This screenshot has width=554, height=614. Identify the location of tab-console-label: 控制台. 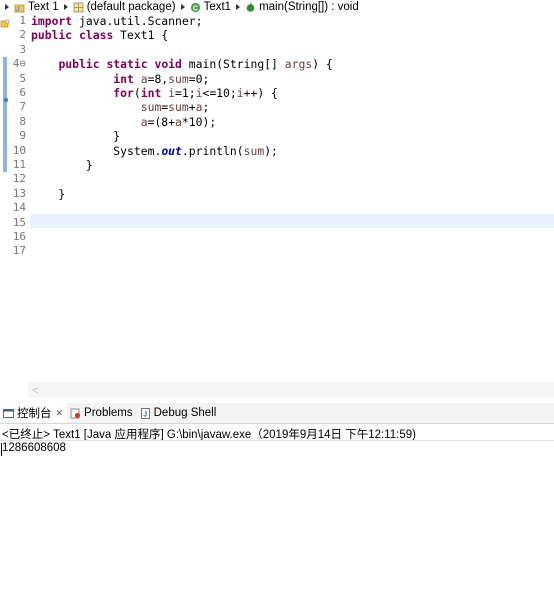
(34, 414).